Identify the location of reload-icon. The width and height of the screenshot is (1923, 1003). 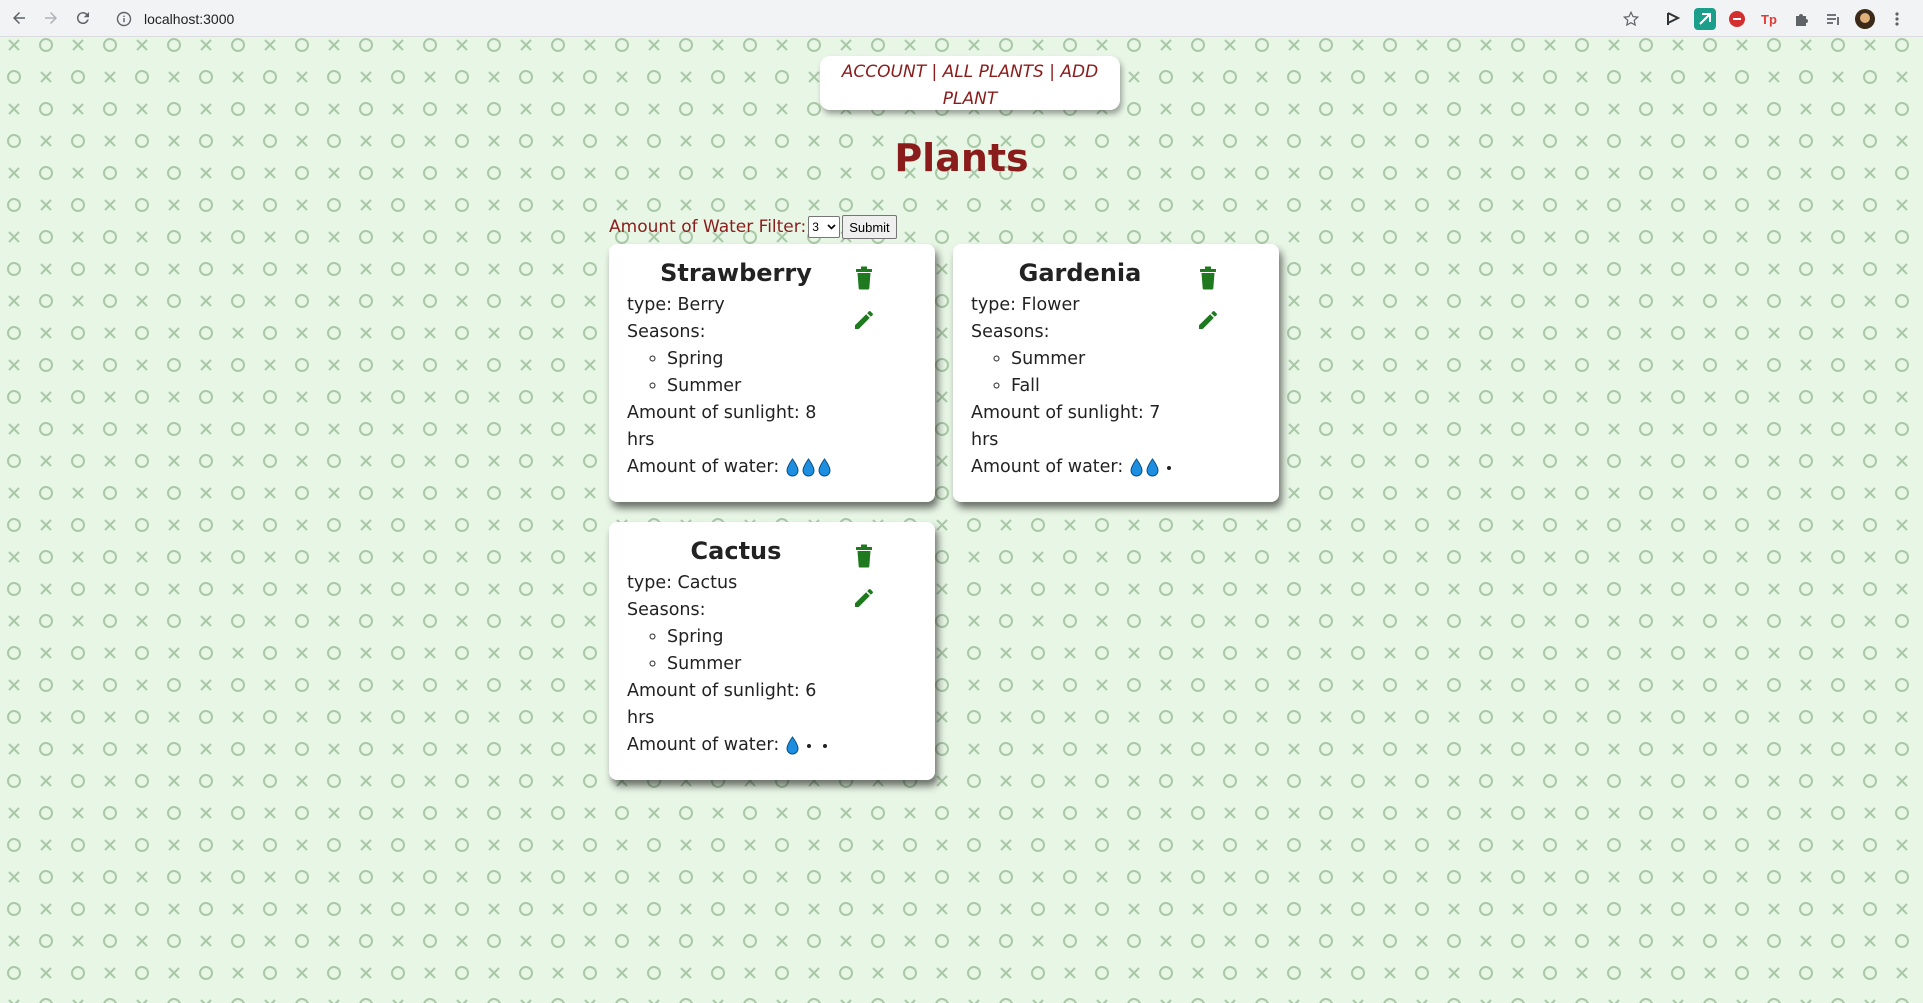
(83, 18).